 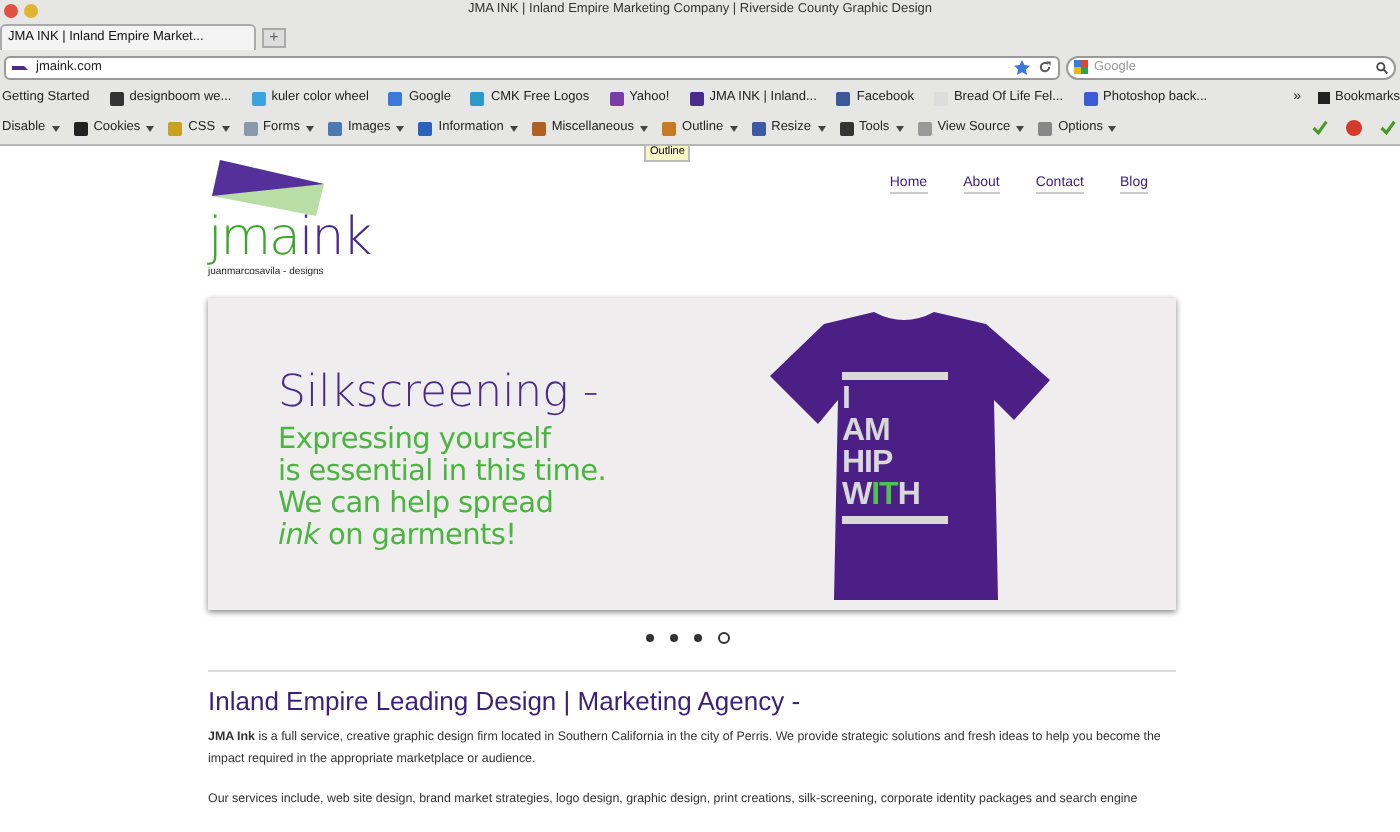 What do you see at coordinates (416, 440) in the screenshot?
I see `slide-text-line: Expressing yourself` at bounding box center [416, 440].